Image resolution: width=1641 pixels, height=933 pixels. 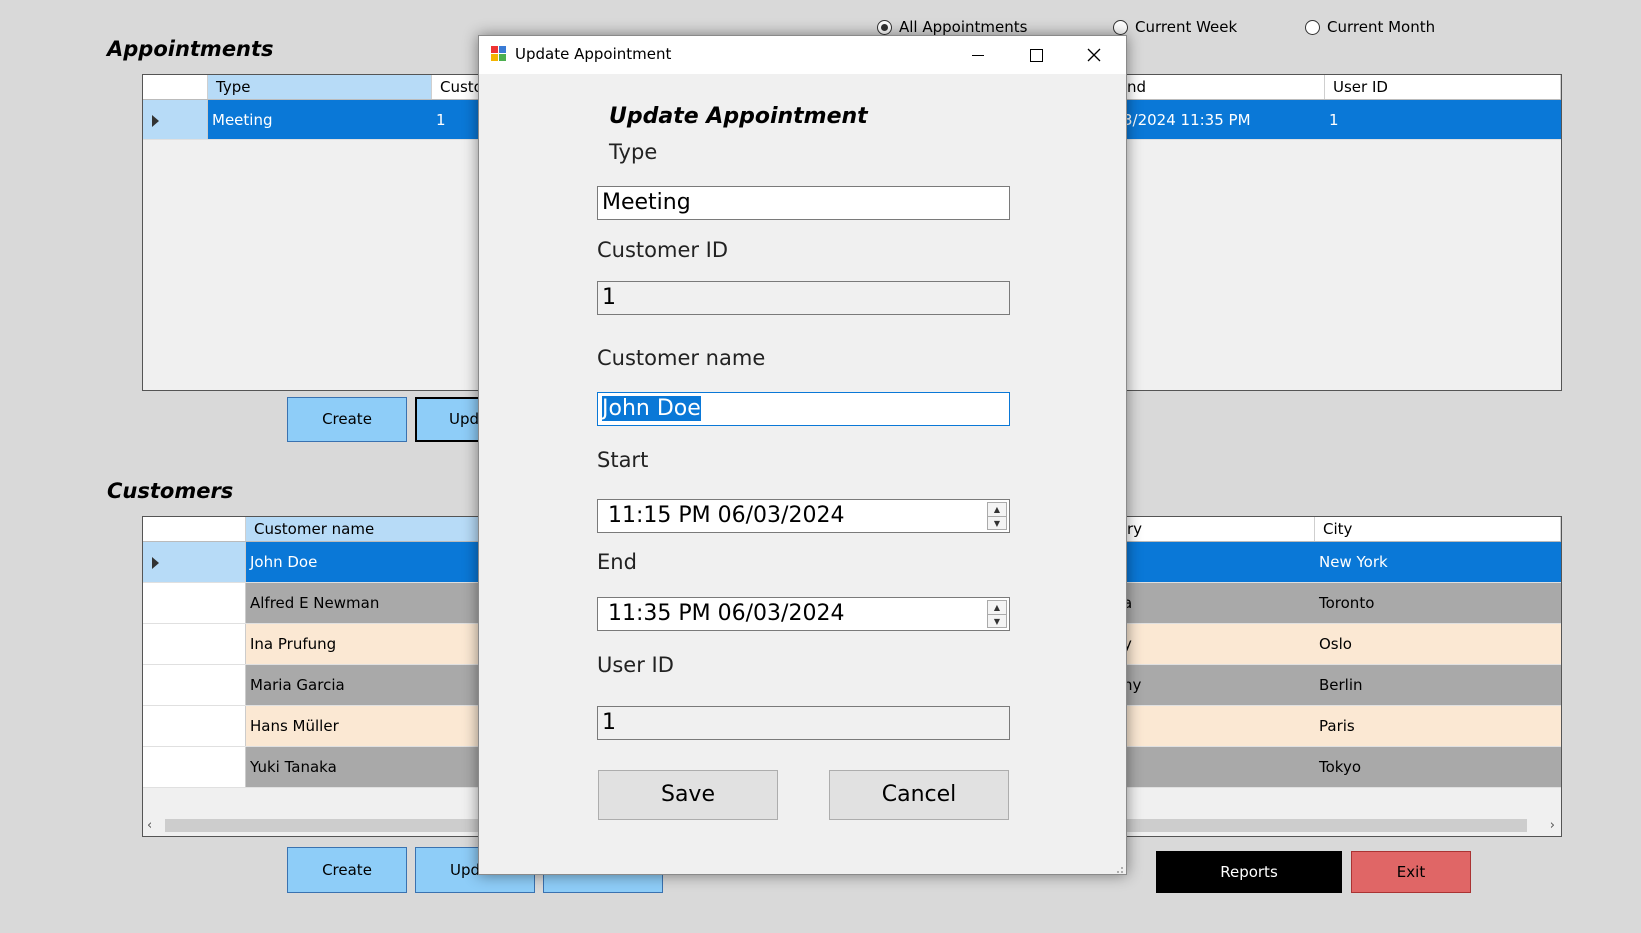 What do you see at coordinates (997, 614) in the screenshot?
I see `end-spinner: ▲ ▼` at bounding box center [997, 614].